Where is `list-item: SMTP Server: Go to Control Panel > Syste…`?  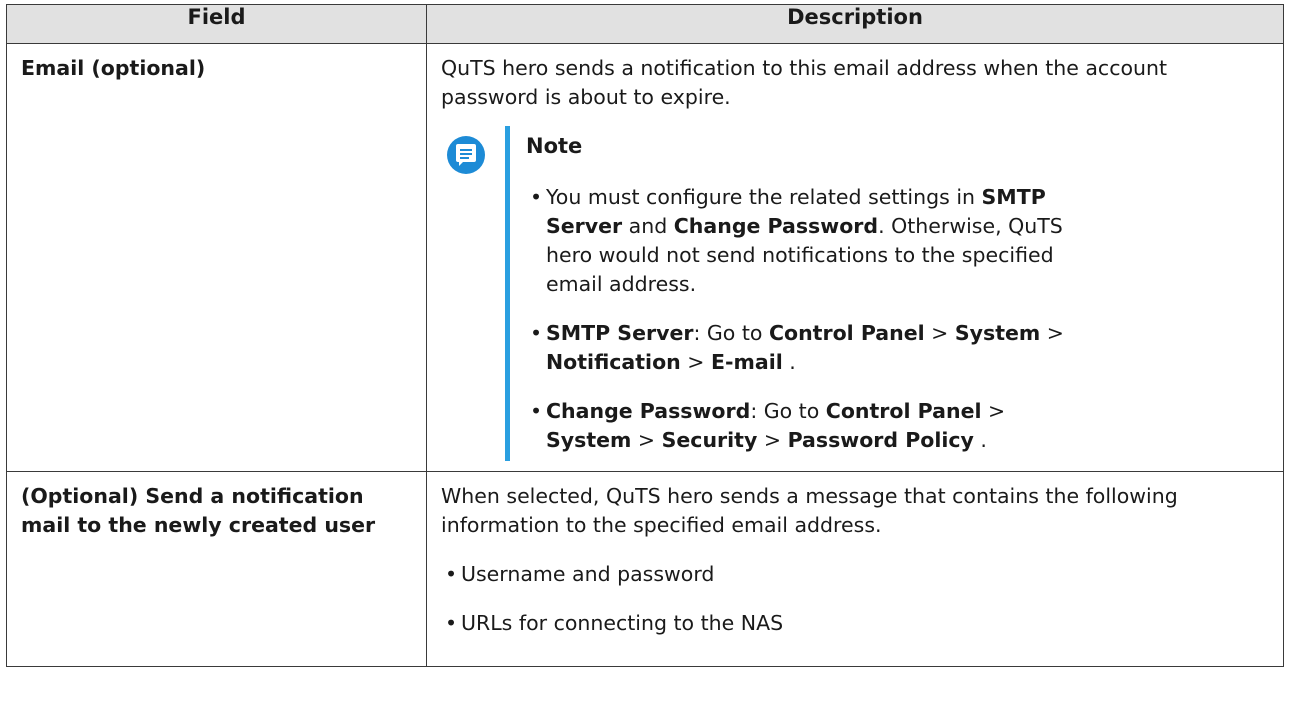 list-item: SMTP Server: Go to Control Panel > Syste… is located at coordinates (798, 348).